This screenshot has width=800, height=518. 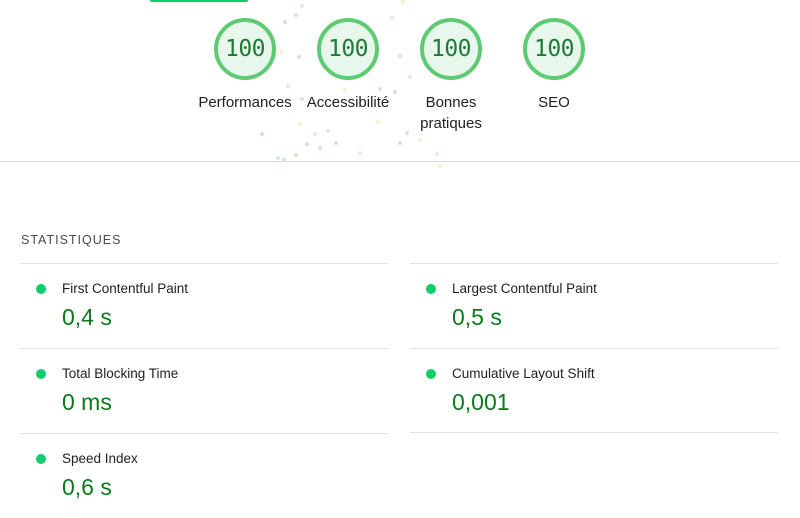 I want to click on row-divider, so click(x=594, y=432).